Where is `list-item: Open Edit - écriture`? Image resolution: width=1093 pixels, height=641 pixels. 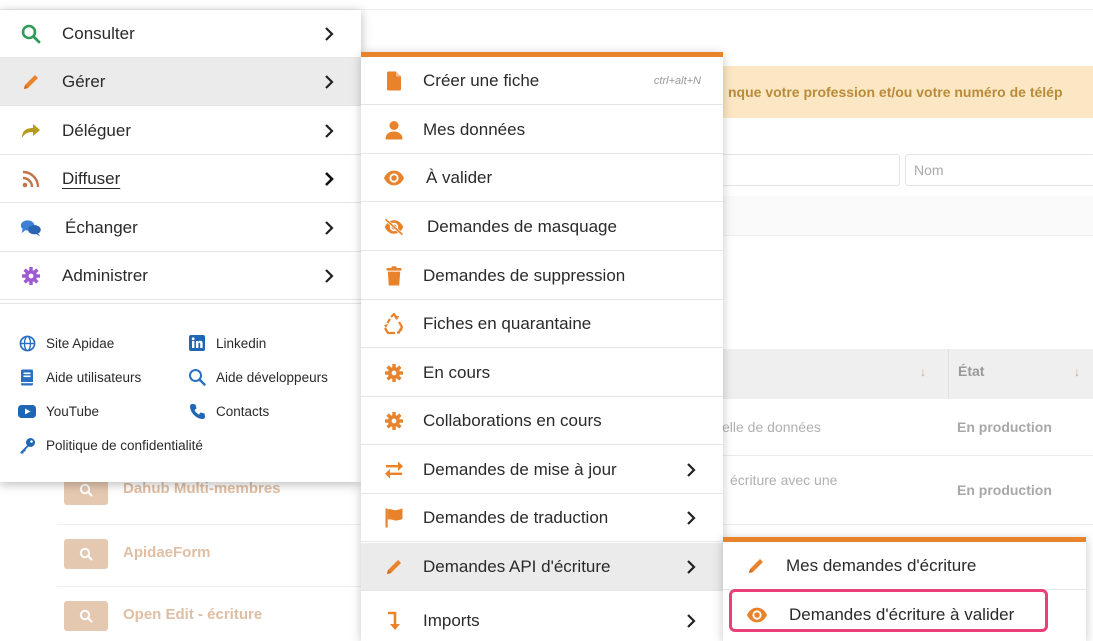
list-item: Open Edit - écriture is located at coordinates (212, 613).